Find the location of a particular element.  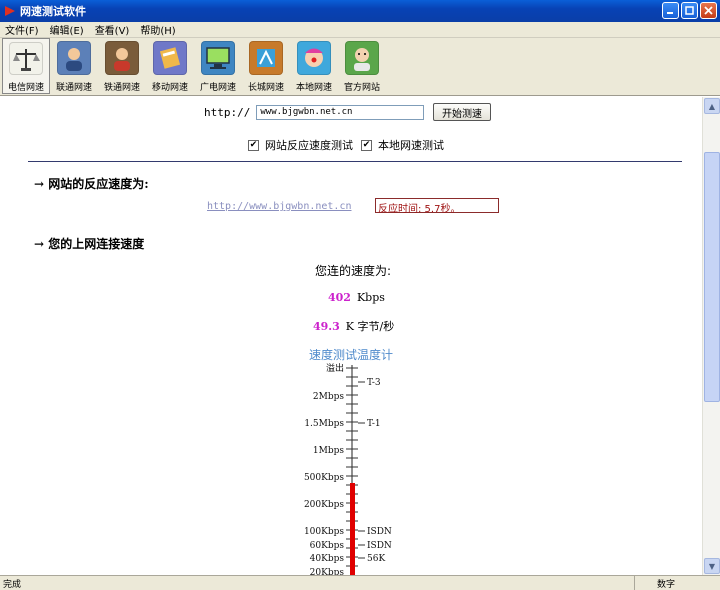

meter-label-left: 200Kbps is located at coordinates (324, 505).